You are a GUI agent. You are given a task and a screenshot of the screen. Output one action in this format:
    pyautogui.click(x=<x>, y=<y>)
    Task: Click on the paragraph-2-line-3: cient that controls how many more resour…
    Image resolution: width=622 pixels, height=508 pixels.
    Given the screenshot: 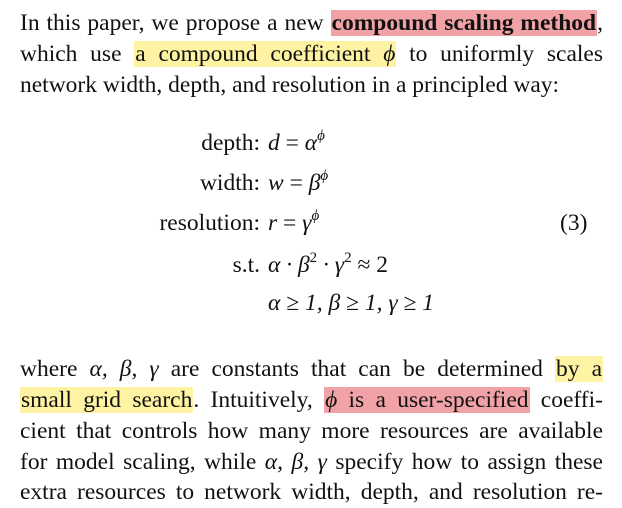 What is the action you would take?
    pyautogui.click(x=311, y=431)
    